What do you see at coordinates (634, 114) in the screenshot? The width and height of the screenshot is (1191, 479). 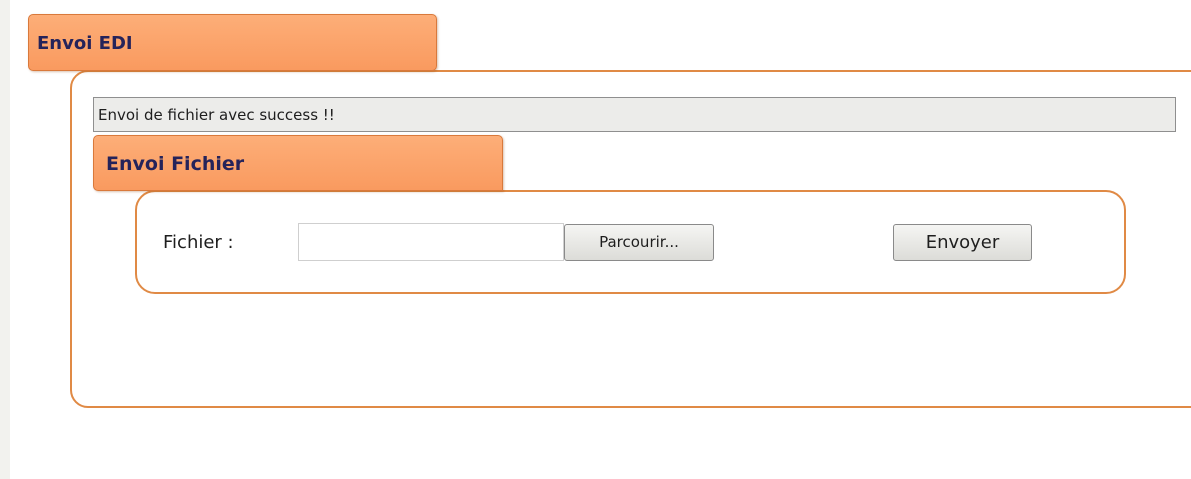 I see `status-message-bar: Envoi de fichier avec success !!` at bounding box center [634, 114].